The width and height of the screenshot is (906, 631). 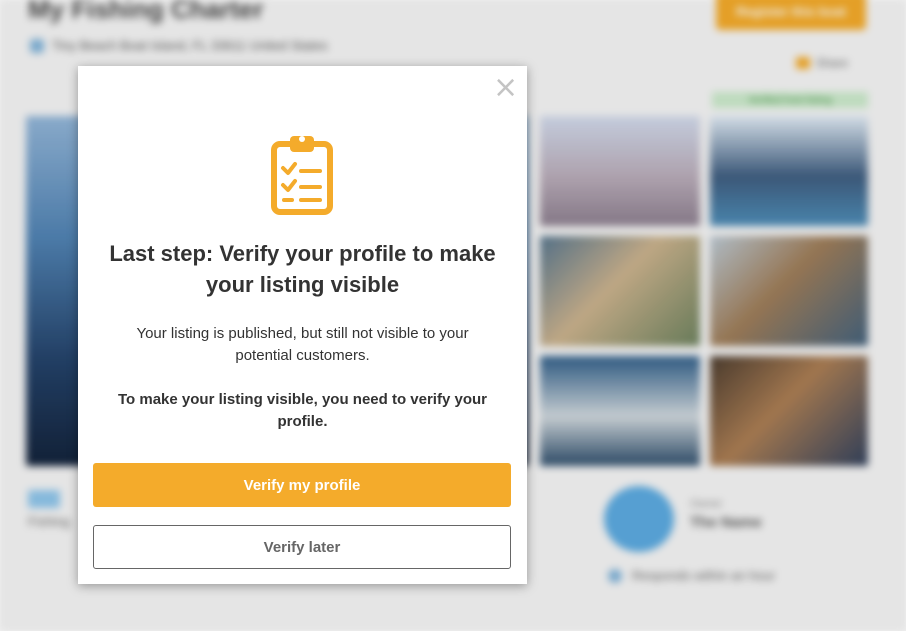 I want to click on verify-profile-button: Verify my profile, so click(x=302, y=485).